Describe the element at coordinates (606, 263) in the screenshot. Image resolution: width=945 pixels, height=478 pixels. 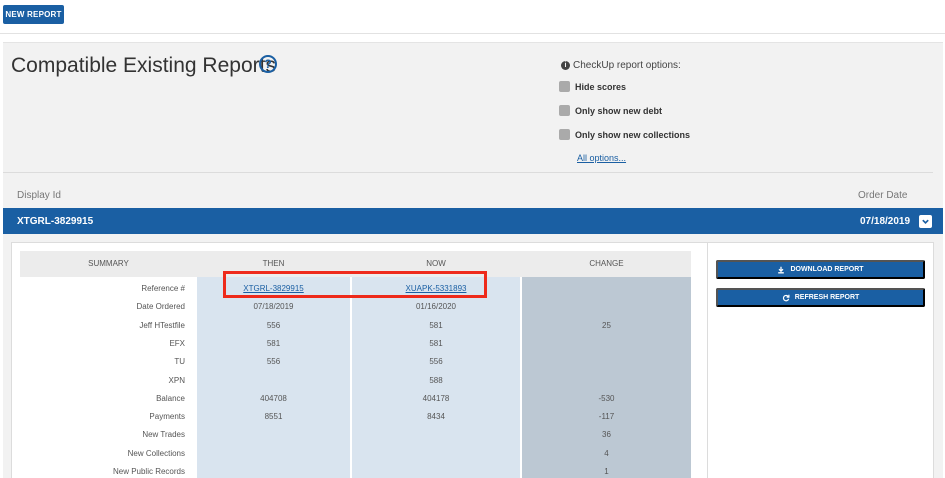
I see `change-header: CHANGE` at that location.